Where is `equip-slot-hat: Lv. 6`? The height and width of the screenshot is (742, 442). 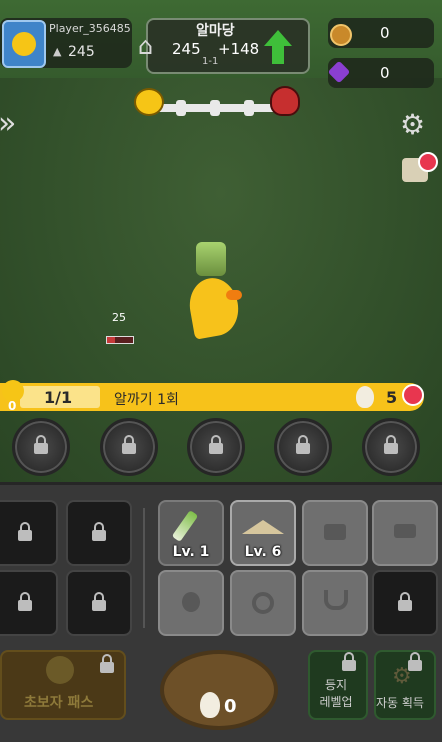
equip-slot-hat: Lv. 6 is located at coordinates (263, 533).